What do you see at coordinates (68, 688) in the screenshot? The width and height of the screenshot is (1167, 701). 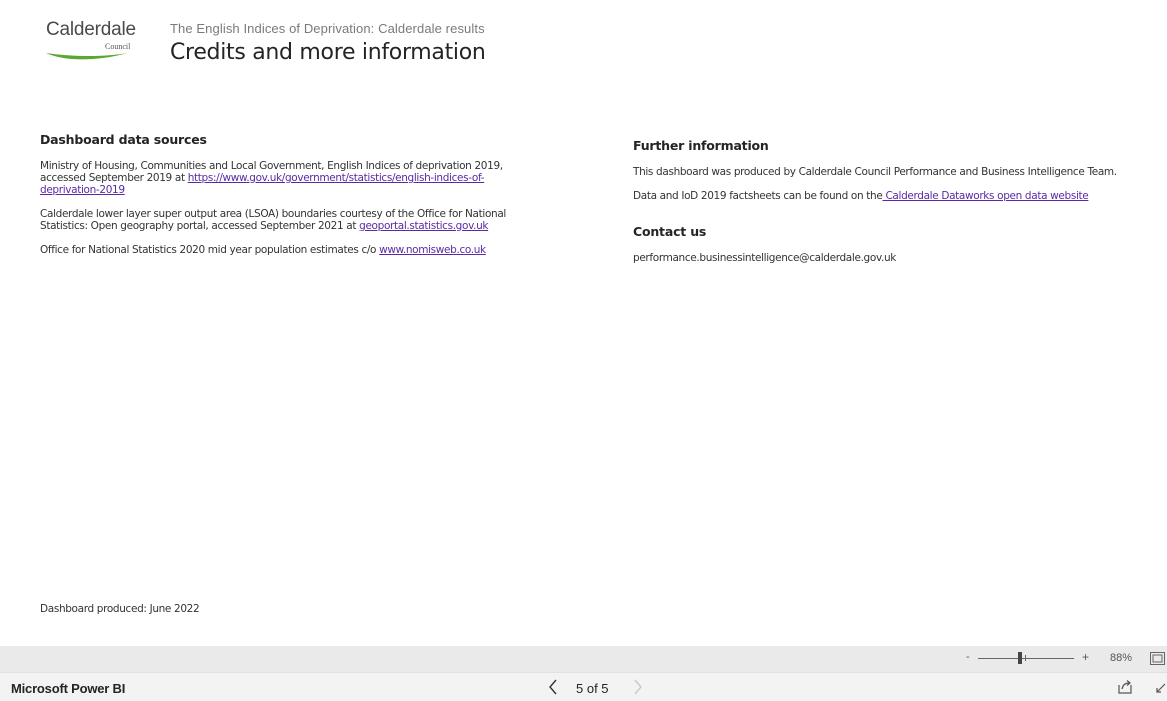 I see `power-bi-brand: Microsoft Power BI` at bounding box center [68, 688].